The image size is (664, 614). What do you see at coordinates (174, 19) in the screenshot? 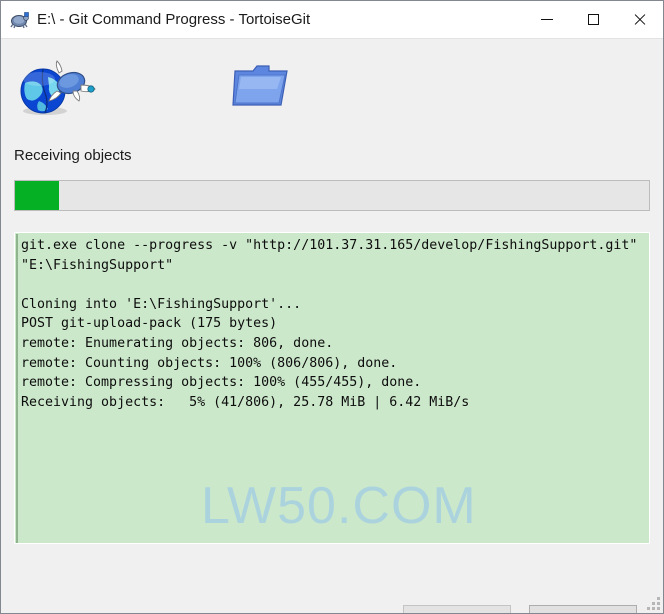
I see `window-title: E:\ - Git Command Progress - TortoiseGit` at bounding box center [174, 19].